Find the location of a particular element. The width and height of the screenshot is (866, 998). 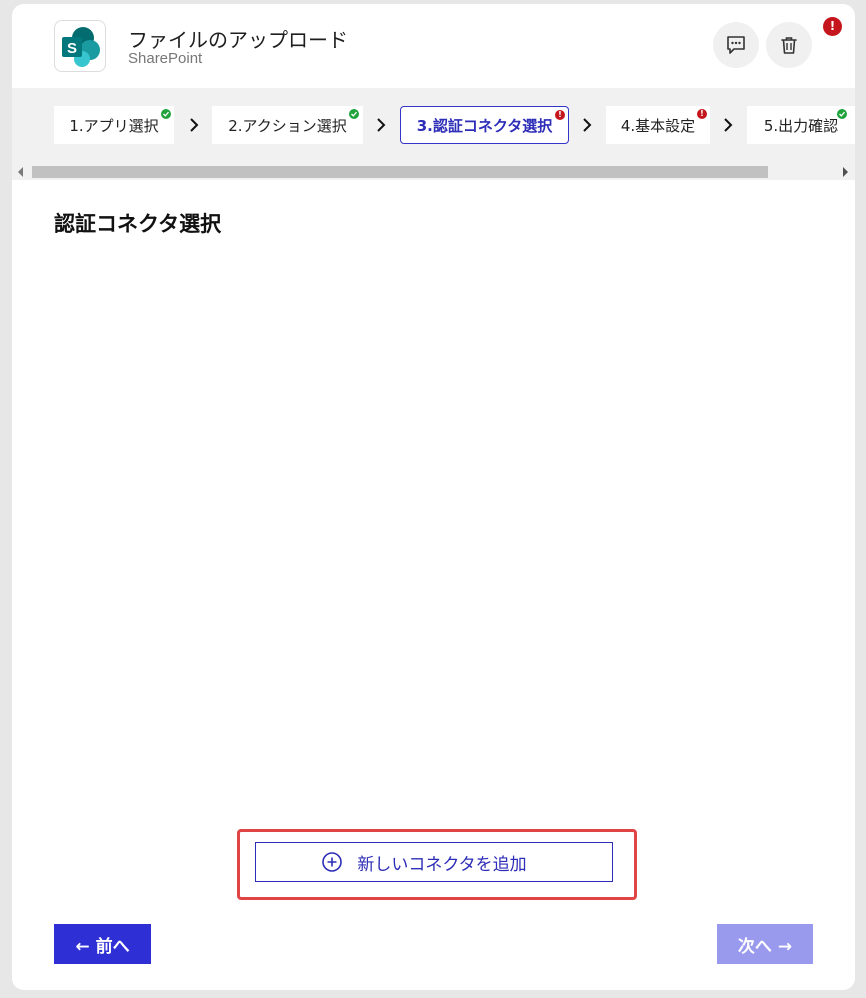

step-label: 1.アプリ選択 is located at coordinates (114, 125).